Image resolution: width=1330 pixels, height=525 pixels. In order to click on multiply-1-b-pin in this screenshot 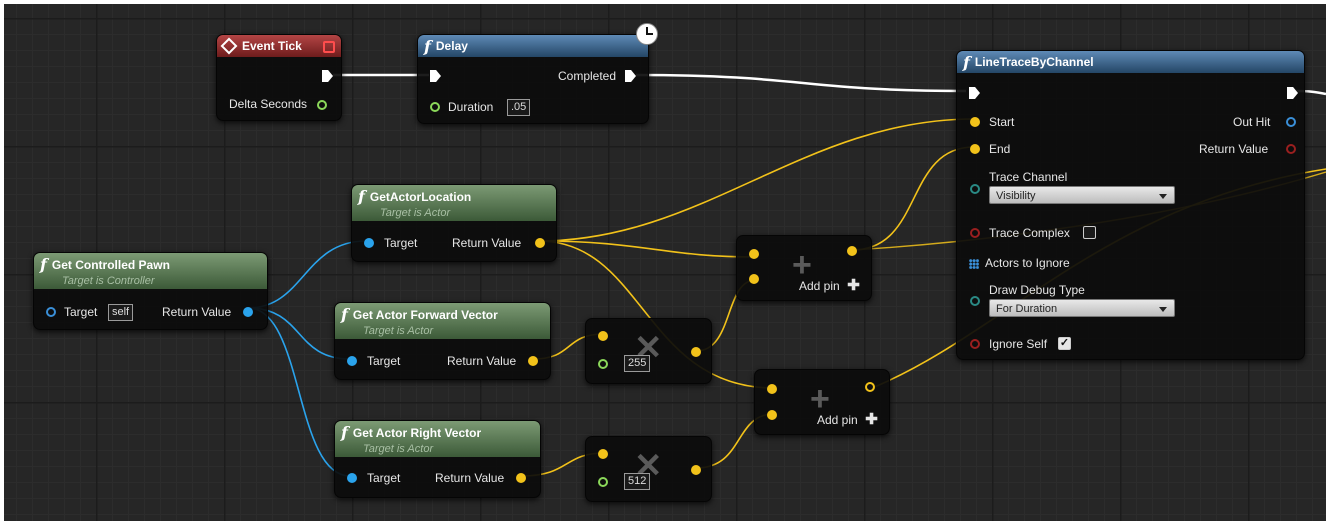, I will do `click(603, 364)`.